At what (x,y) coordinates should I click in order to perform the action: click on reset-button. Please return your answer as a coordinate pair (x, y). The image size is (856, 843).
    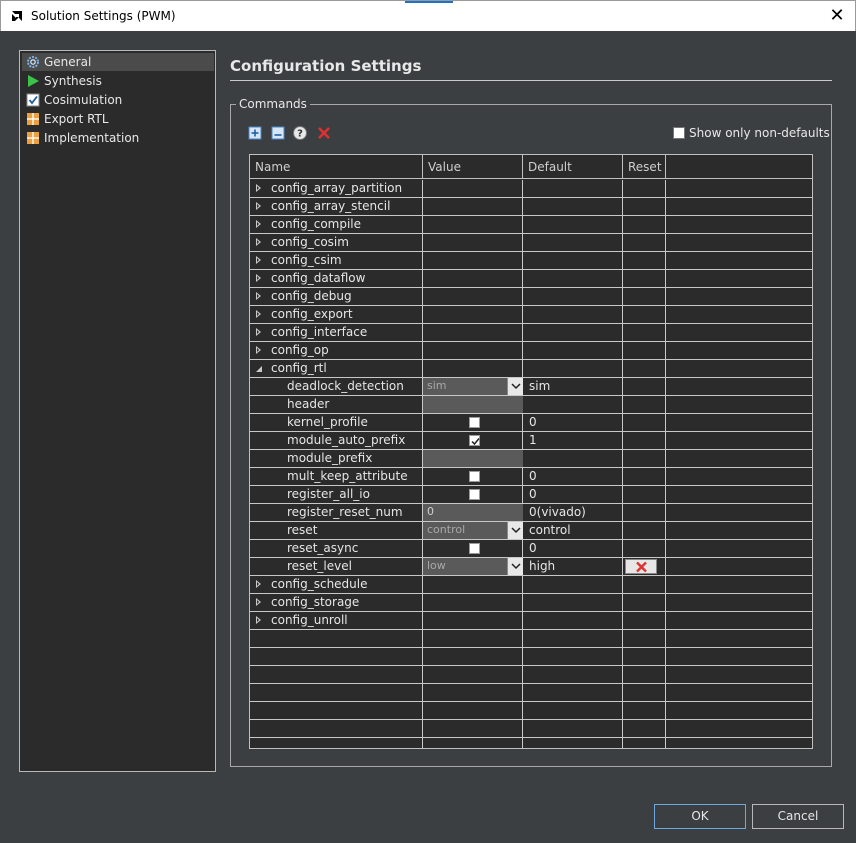
    Looking at the image, I should click on (641, 566).